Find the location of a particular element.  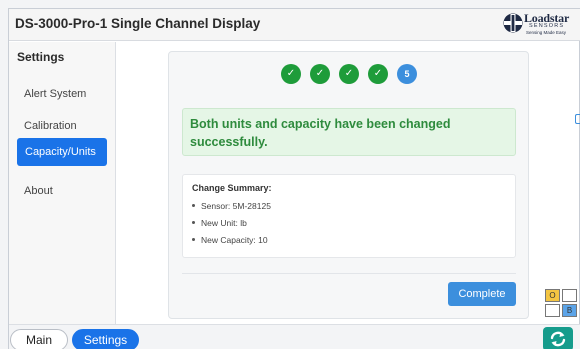

loadstar-logo: Loadstar SENSORS Sensing Made Easy is located at coordinates (540, 25).